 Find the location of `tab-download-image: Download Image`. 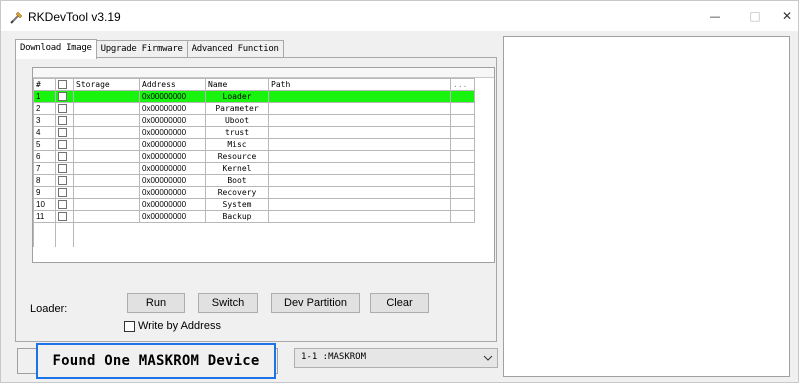

tab-download-image: Download Image is located at coordinates (56, 49).